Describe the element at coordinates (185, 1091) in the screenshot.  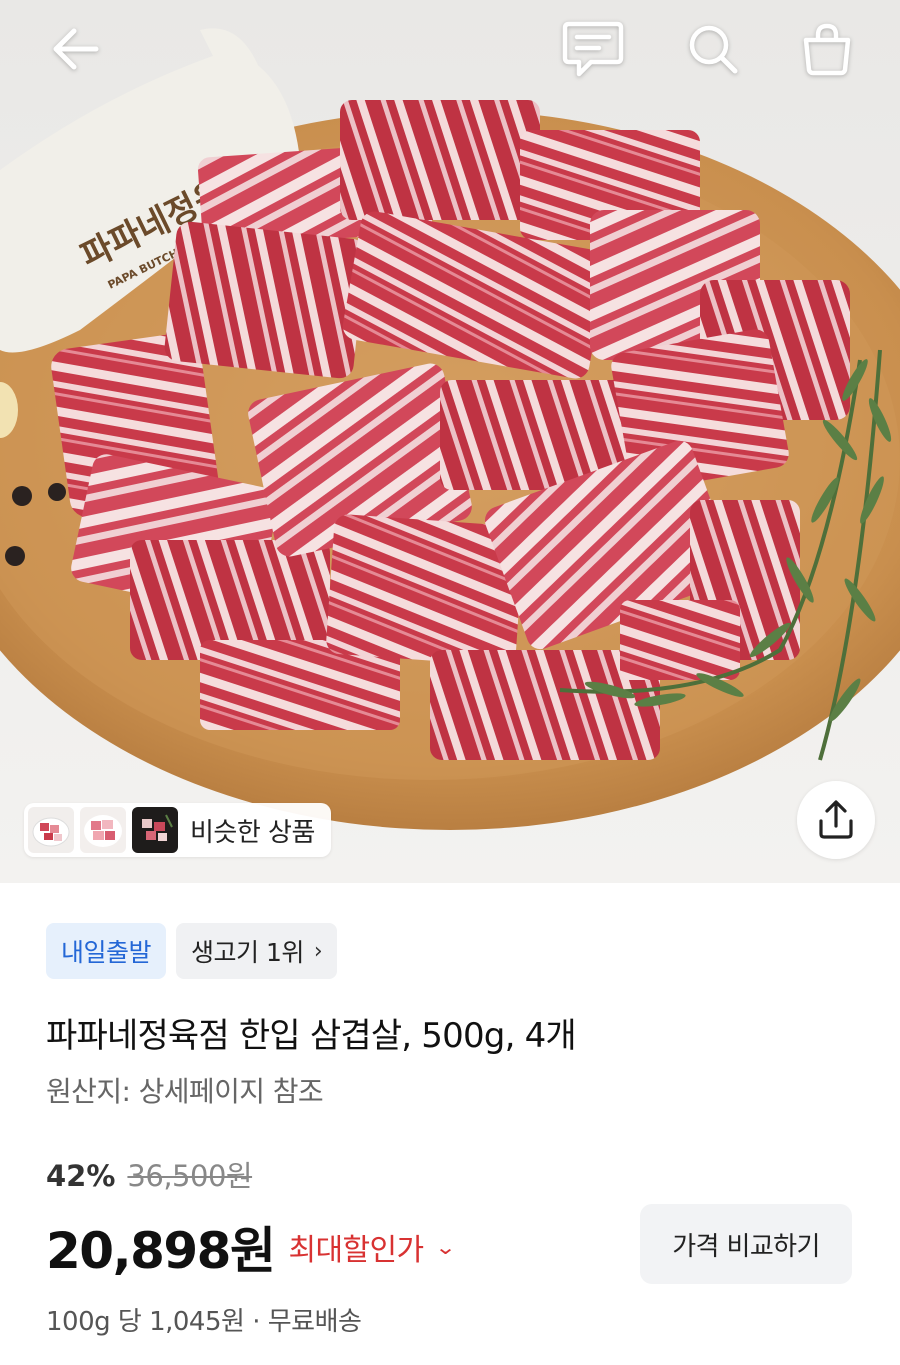
I see `product-origin: 원산지: 상세페이지 참조` at that location.